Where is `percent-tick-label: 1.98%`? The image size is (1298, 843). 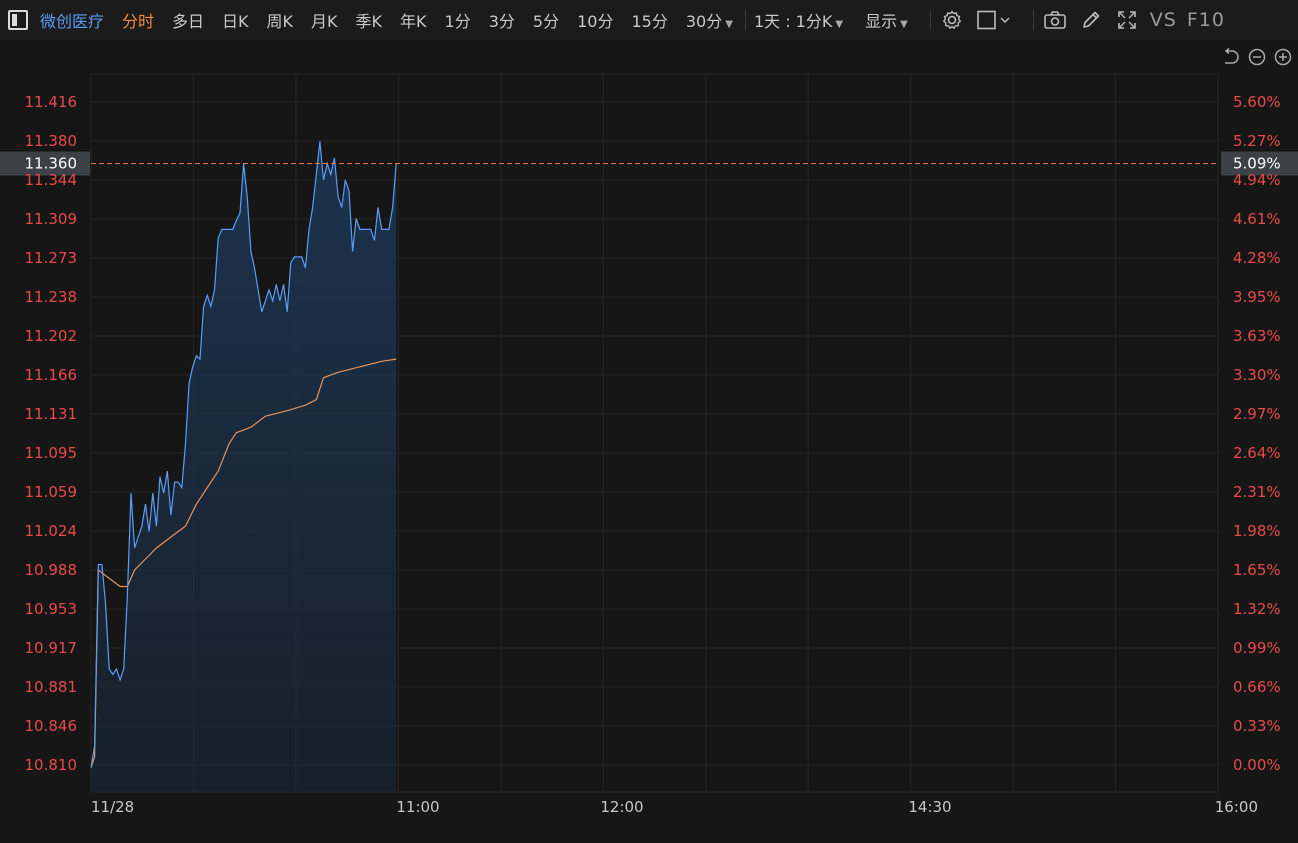 percent-tick-label: 1.98% is located at coordinates (1257, 531).